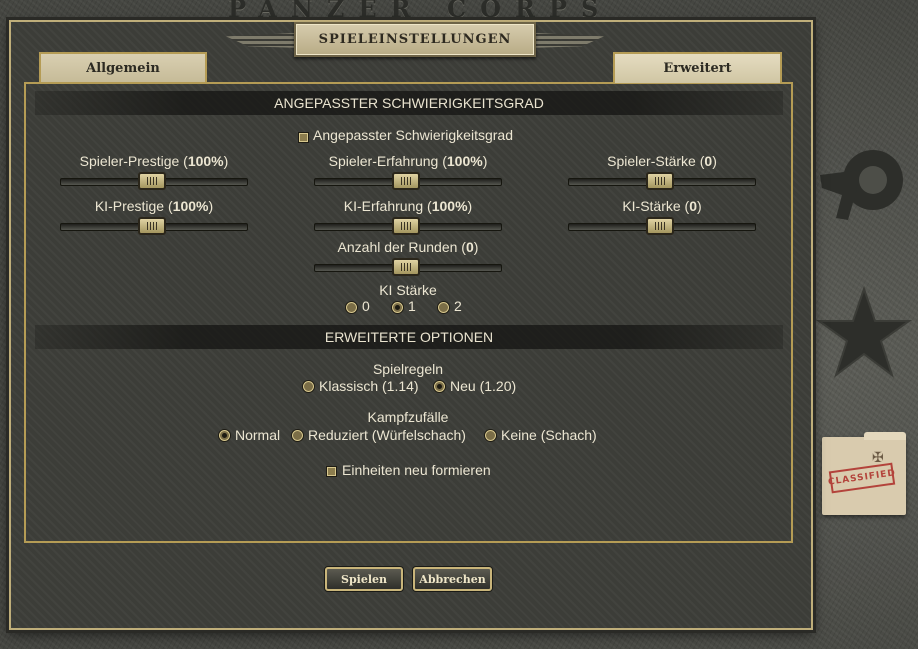 This screenshot has width=918, height=649. What do you see at coordinates (408, 369) in the screenshot?
I see `rules-label: Spielregeln` at bounding box center [408, 369].